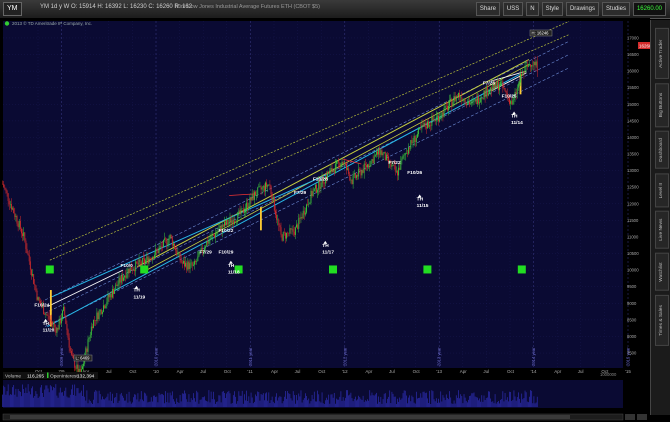  Describe the element at coordinates (558, 371) in the screenshot. I see `time-tick-label: Apr` at that location.